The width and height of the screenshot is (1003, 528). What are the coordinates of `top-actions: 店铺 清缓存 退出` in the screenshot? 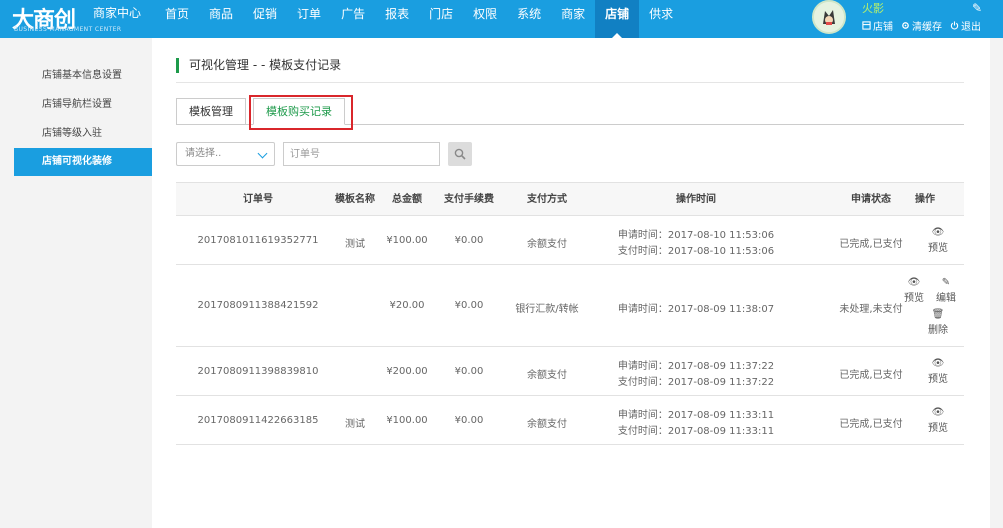 It's located at (921, 25).